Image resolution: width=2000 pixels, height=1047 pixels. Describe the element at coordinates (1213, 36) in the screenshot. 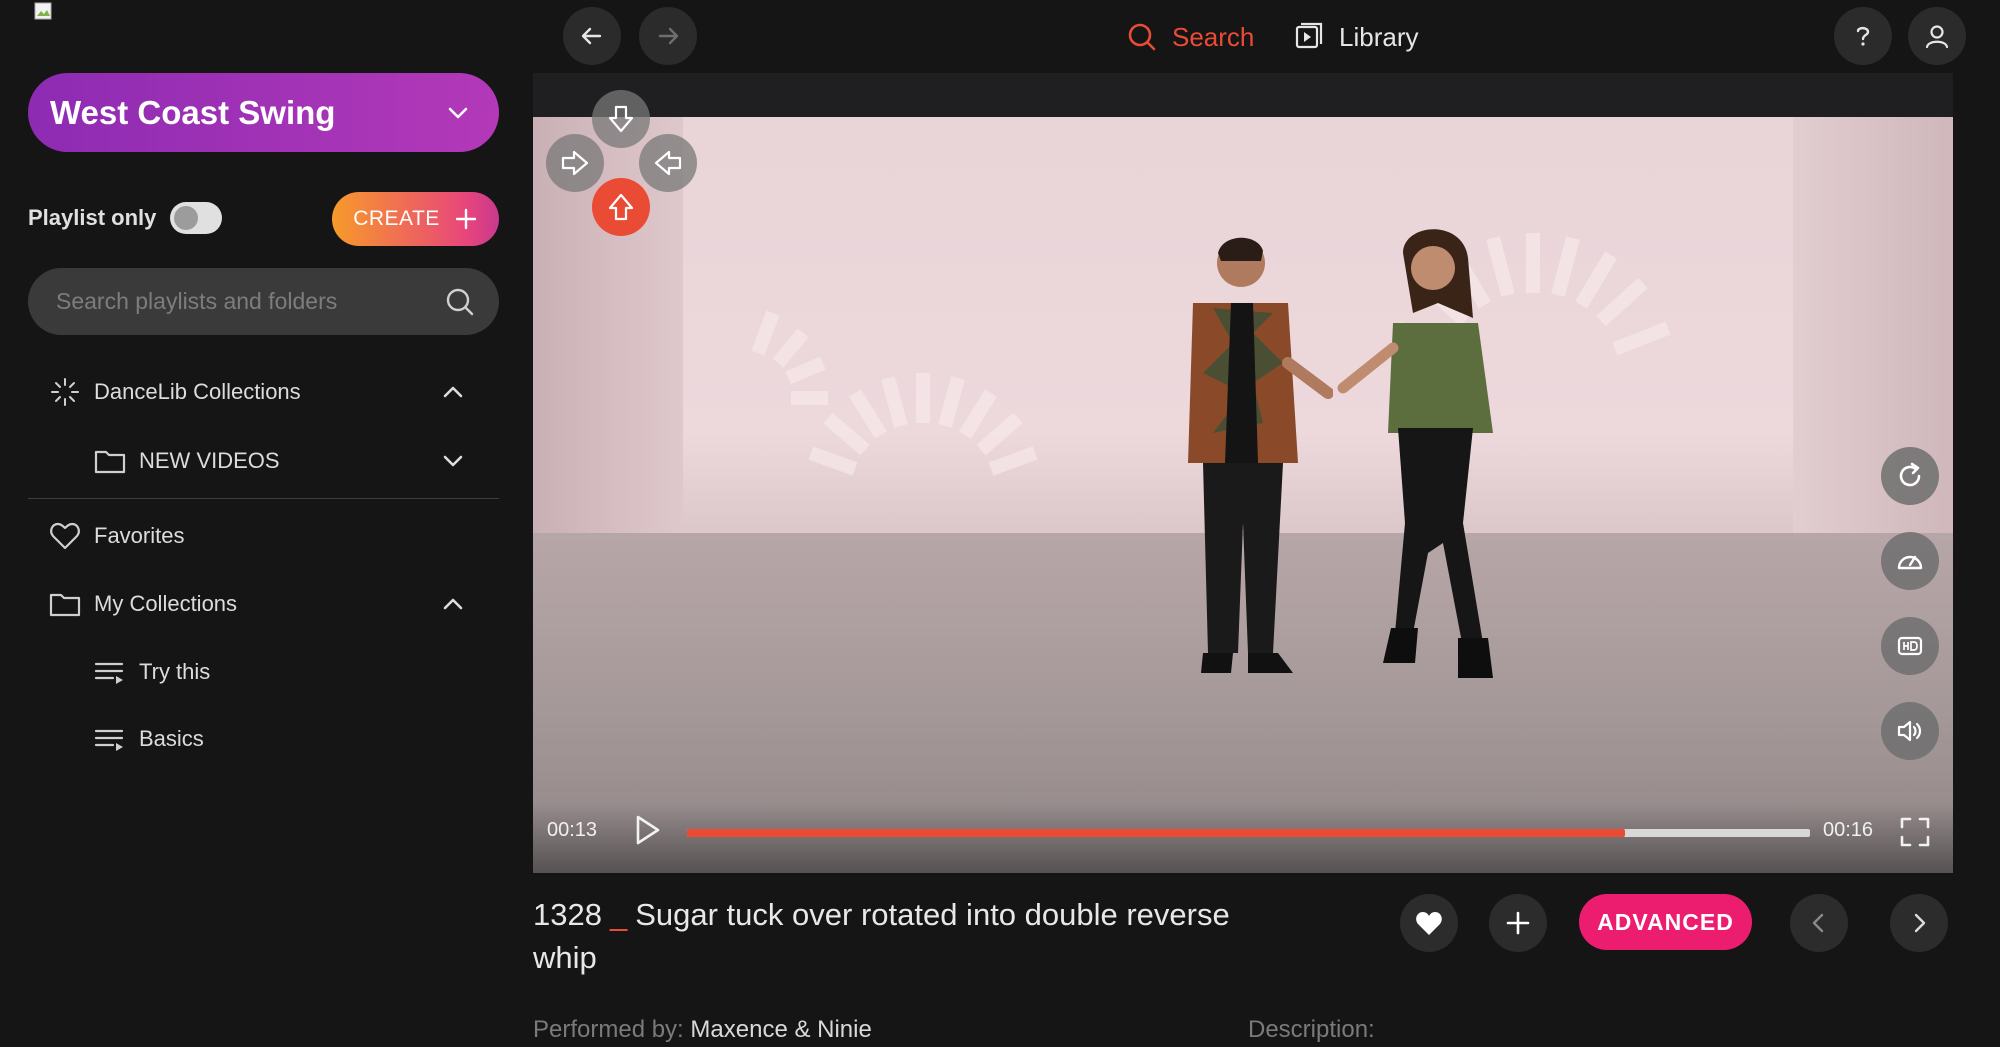

I see `search-link-label: Search` at that location.